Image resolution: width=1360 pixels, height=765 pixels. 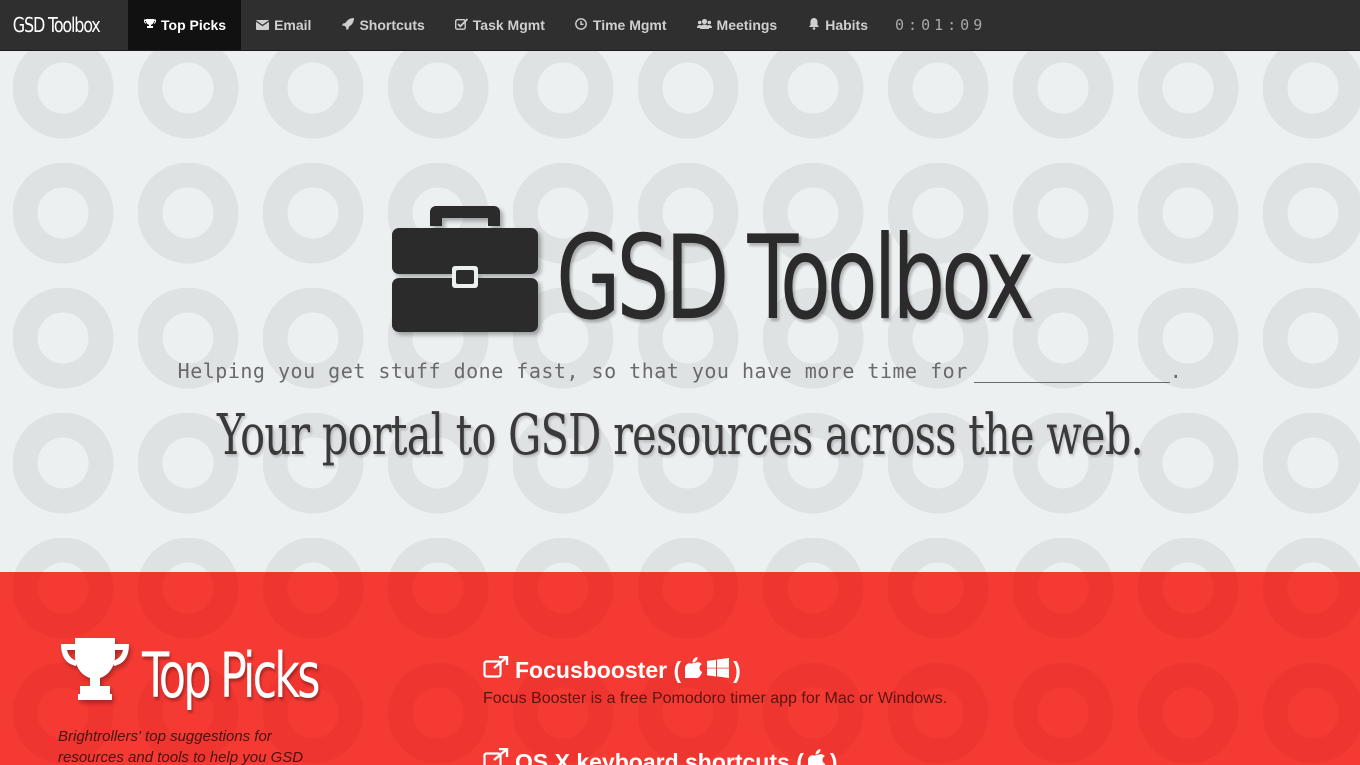 I want to click on hero-logo: GSD Toolbox, so click(x=803, y=271).